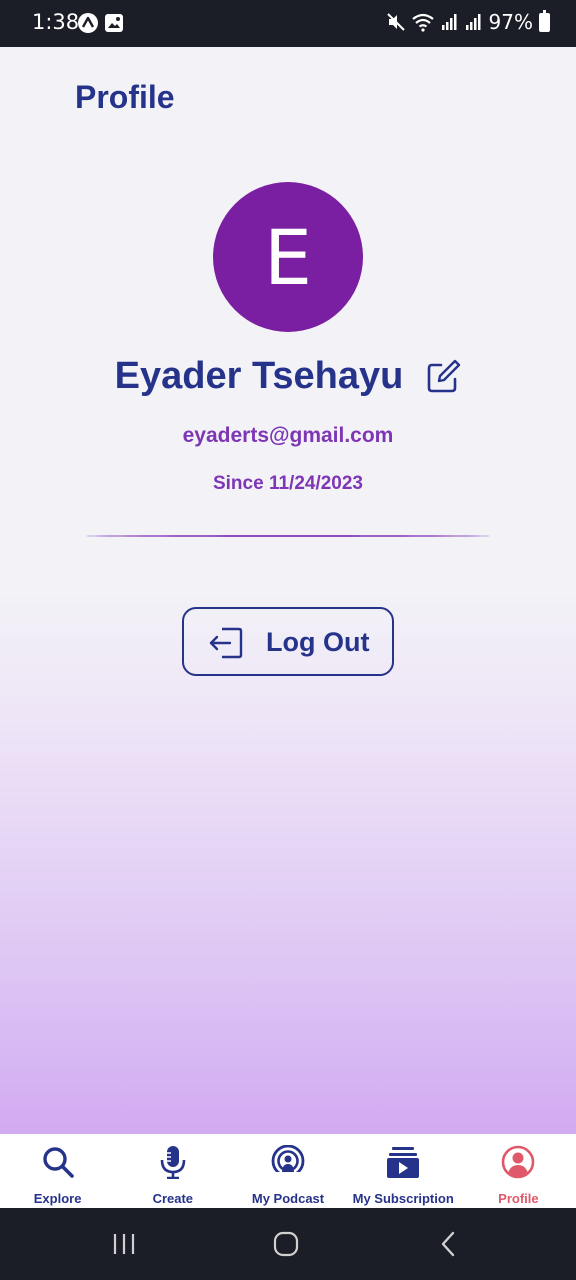 This screenshot has width=576, height=1280. Describe the element at coordinates (57, 1198) in the screenshot. I see `nav-label-explore: Explore` at that location.